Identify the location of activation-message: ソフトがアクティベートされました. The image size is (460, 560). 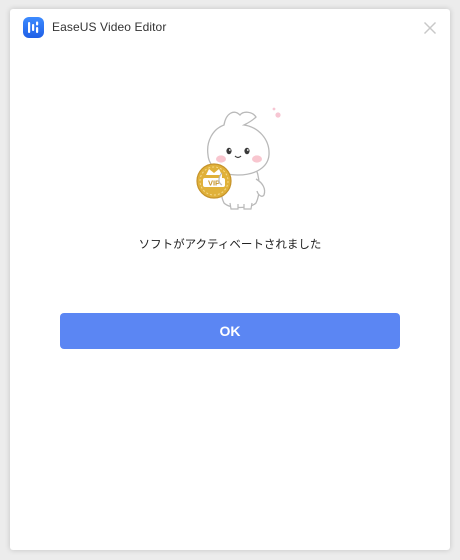
(230, 245).